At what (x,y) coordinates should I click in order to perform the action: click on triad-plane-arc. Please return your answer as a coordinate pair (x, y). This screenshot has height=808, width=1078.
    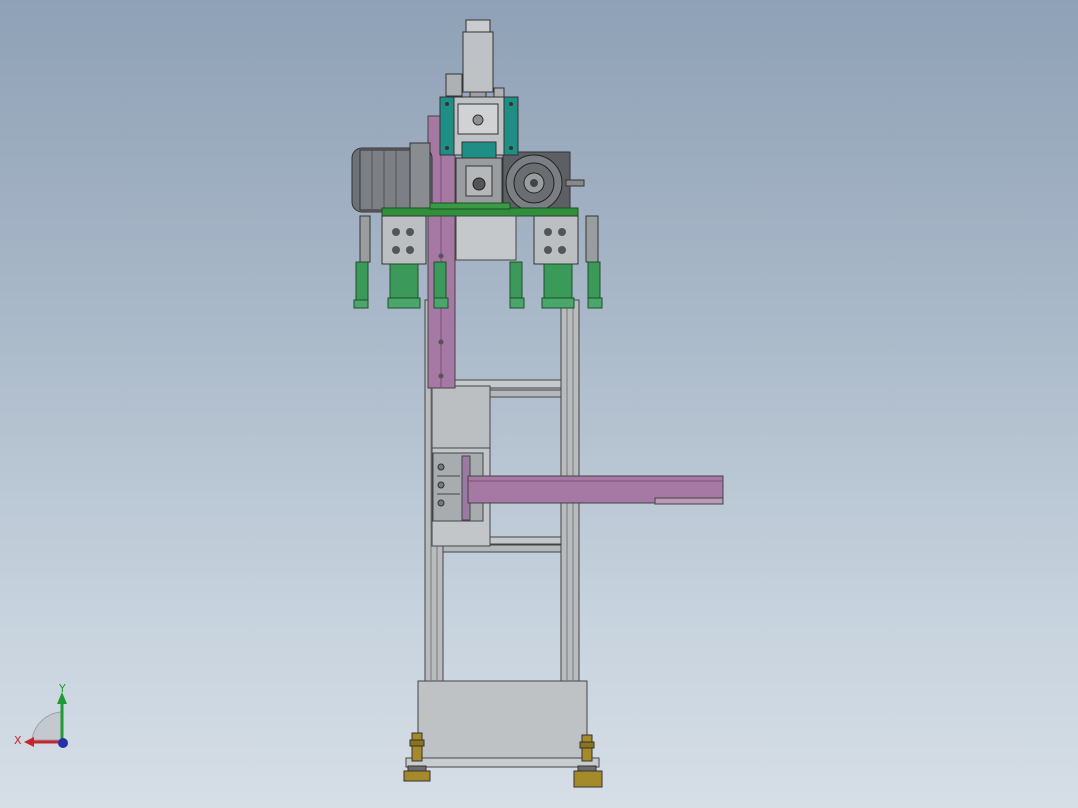
    Looking at the image, I should click on (47, 726).